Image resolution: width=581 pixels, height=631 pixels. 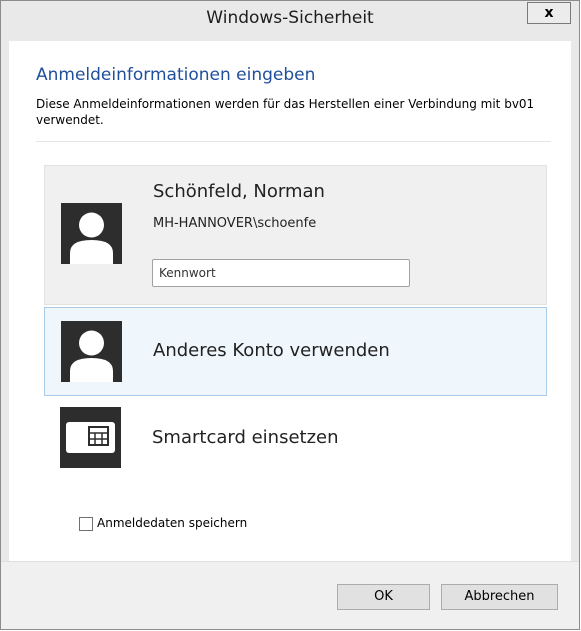 What do you see at coordinates (499, 597) in the screenshot?
I see `cancel-button: Abbrechen` at bounding box center [499, 597].